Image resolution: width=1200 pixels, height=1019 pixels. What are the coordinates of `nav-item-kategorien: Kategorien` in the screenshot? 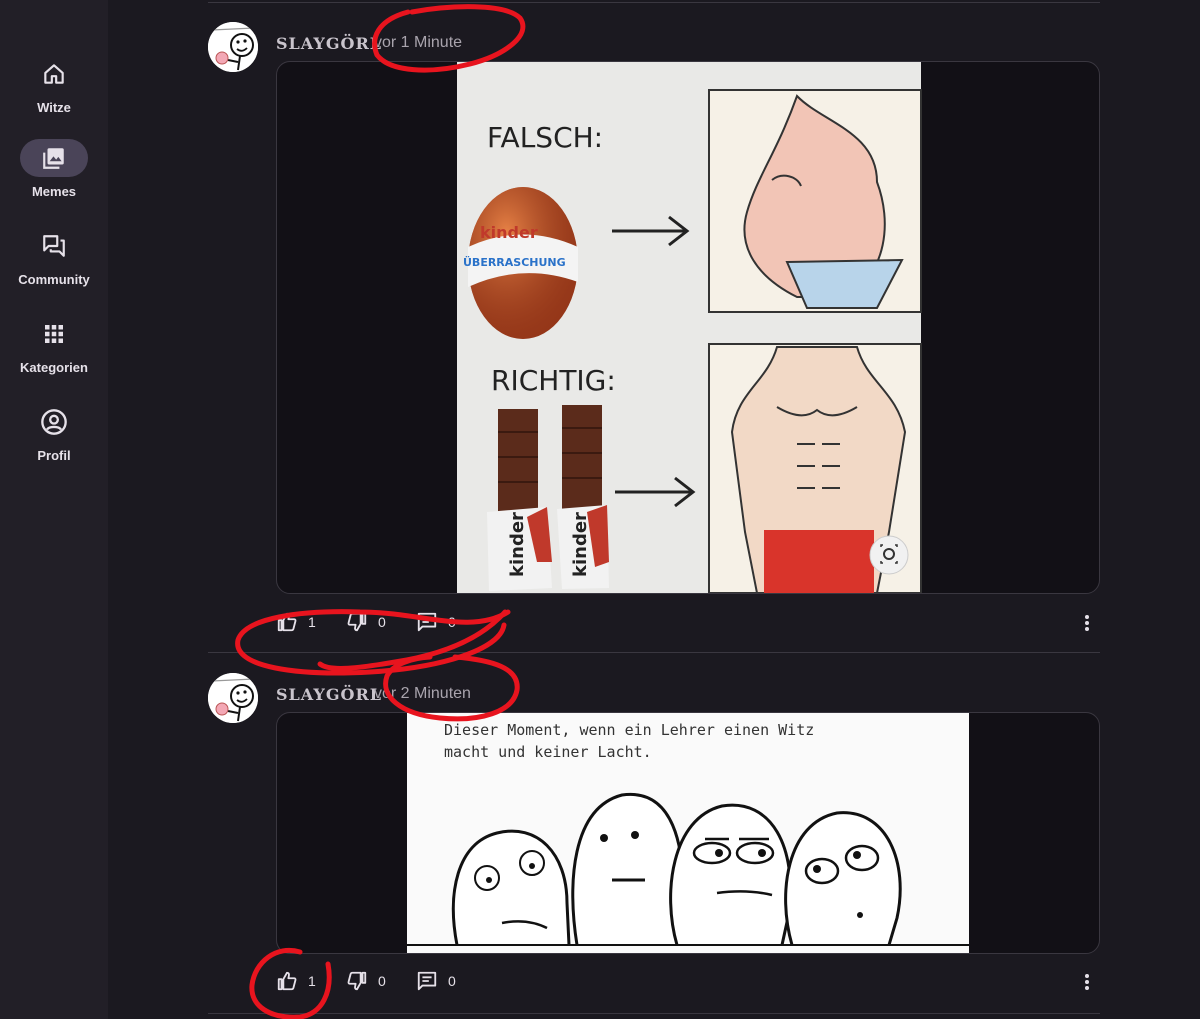 It's located at (54, 345).